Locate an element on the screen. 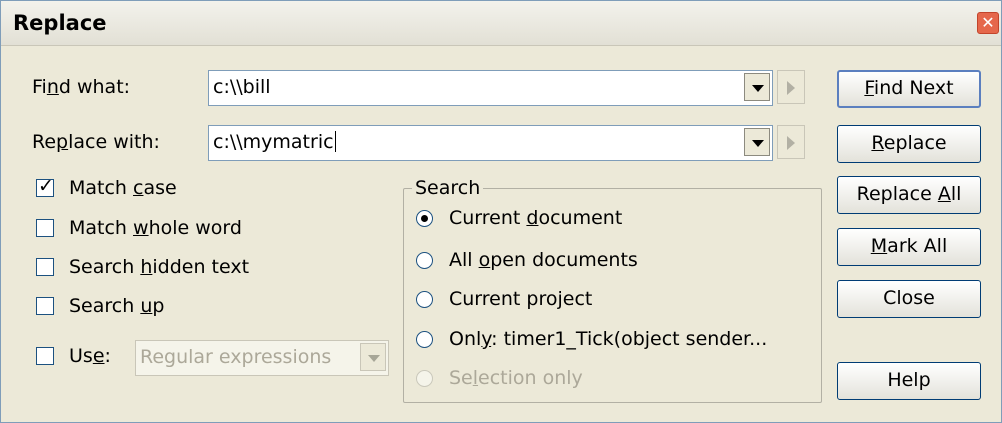  help-button: Help is located at coordinates (909, 381).